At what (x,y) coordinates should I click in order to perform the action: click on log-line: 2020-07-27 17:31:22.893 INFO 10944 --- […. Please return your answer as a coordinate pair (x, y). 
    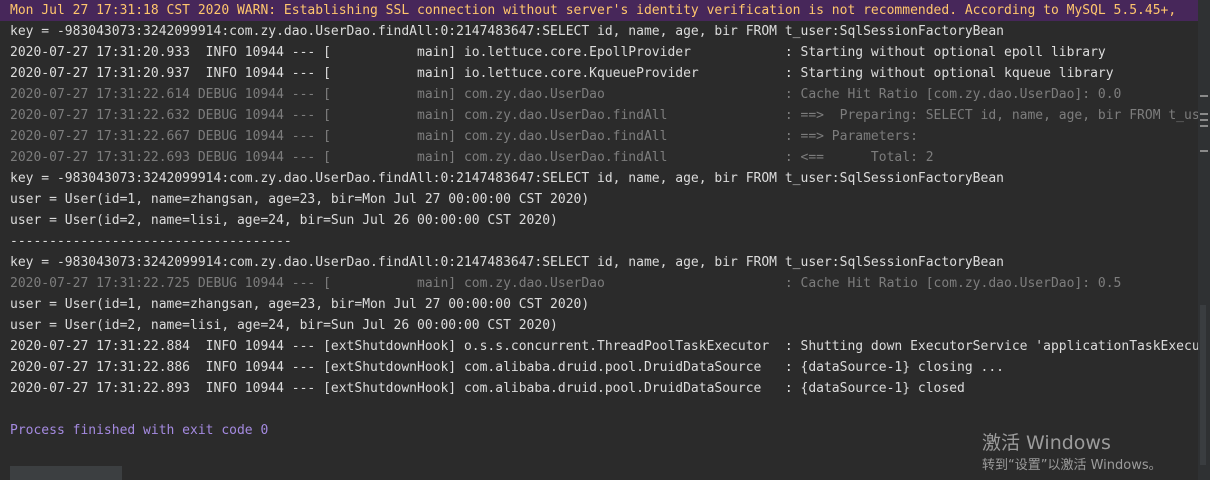
    Looking at the image, I should click on (487, 388).